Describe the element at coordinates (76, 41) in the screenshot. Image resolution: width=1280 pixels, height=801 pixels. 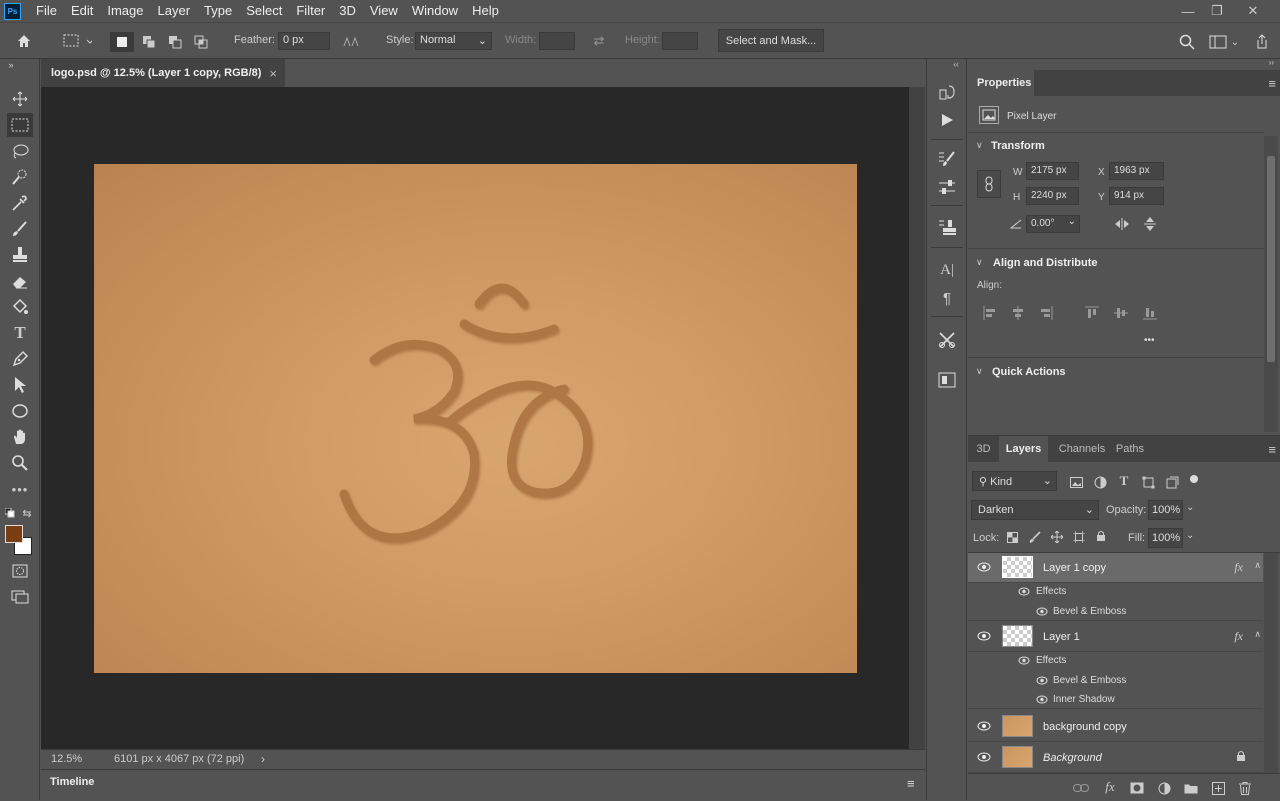
I see `marquee-preset-icon` at that location.